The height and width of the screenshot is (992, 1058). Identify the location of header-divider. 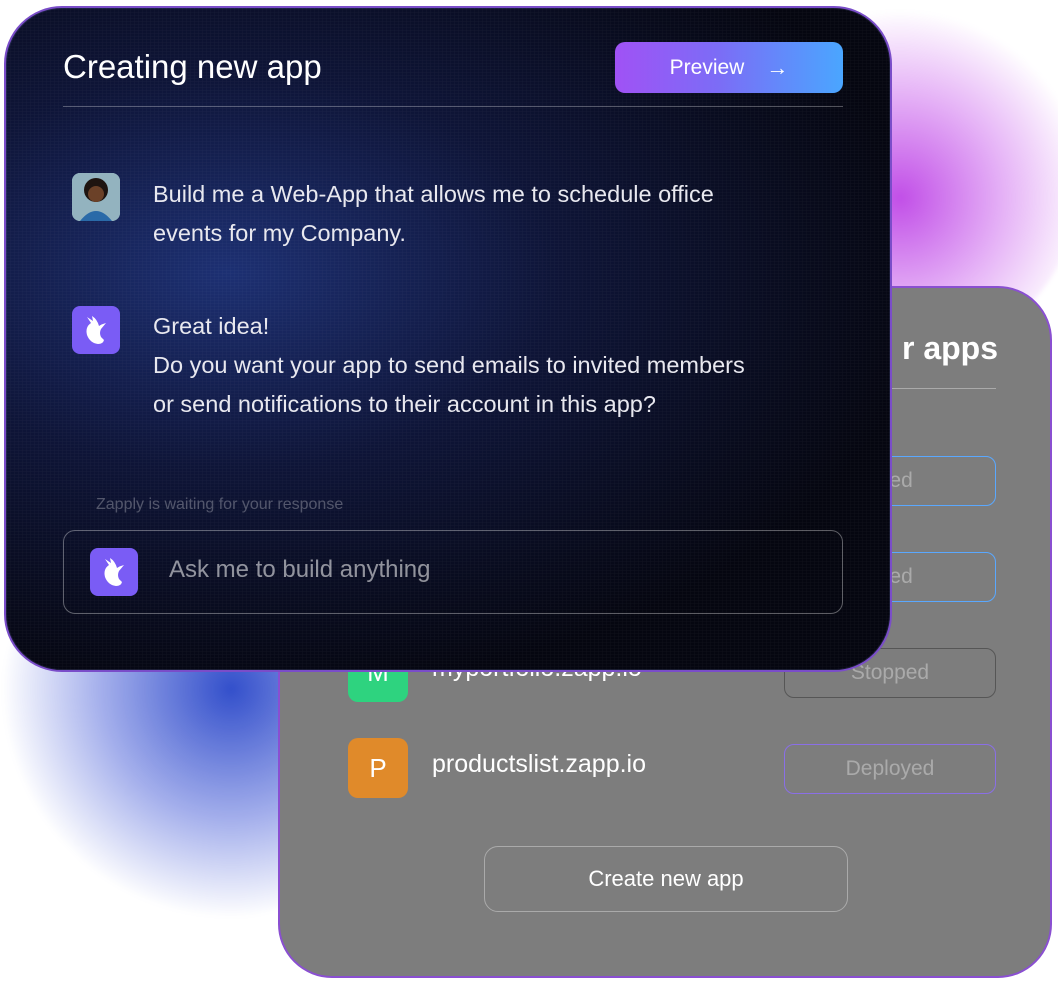
(453, 106).